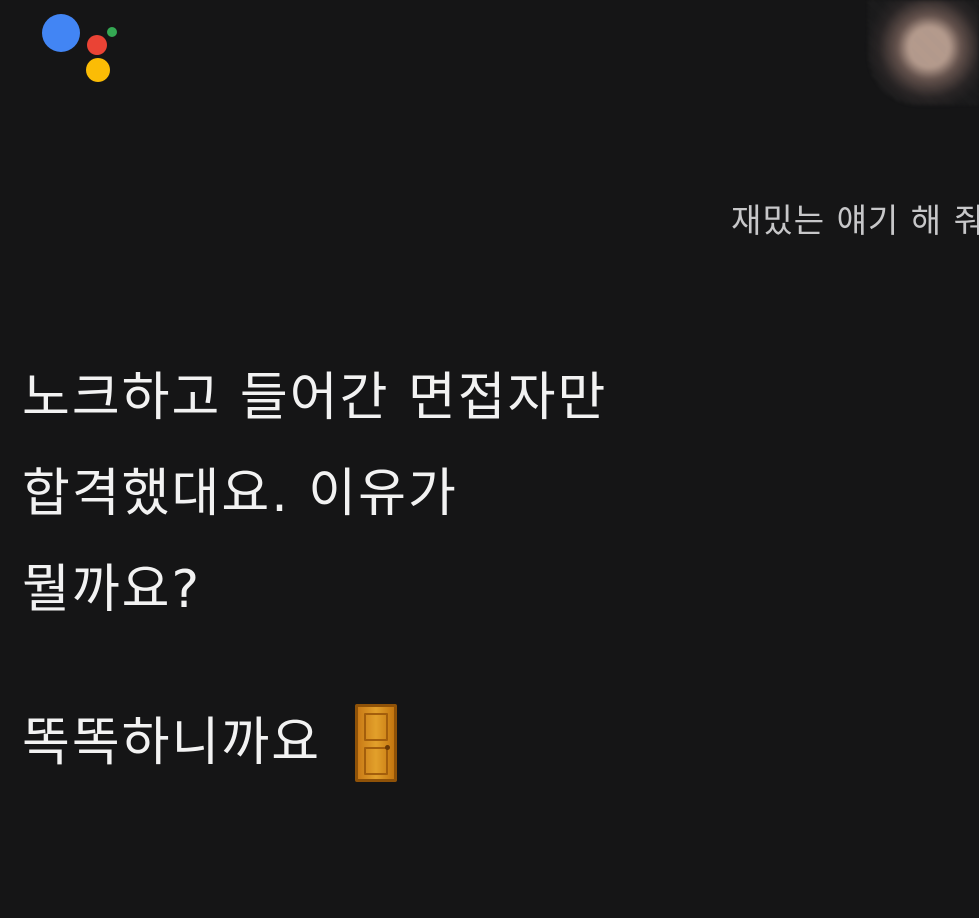 This screenshot has height=918, width=979. Describe the element at coordinates (376, 743) in the screenshot. I see `door-icon` at that location.